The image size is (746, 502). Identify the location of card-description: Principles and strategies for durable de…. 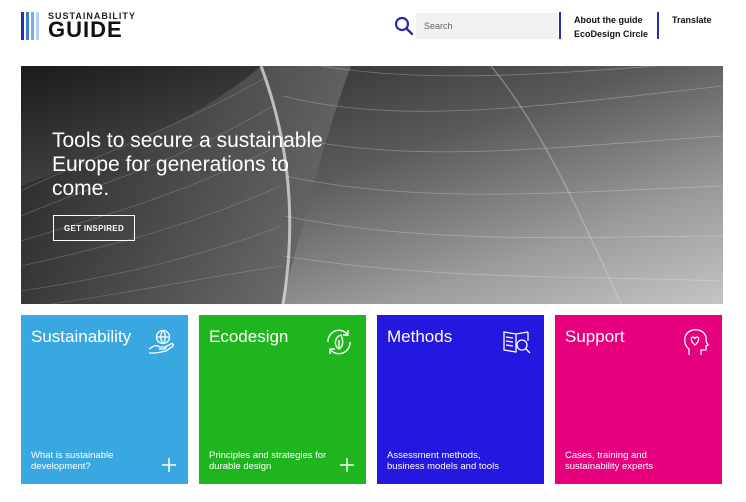
(268, 461).